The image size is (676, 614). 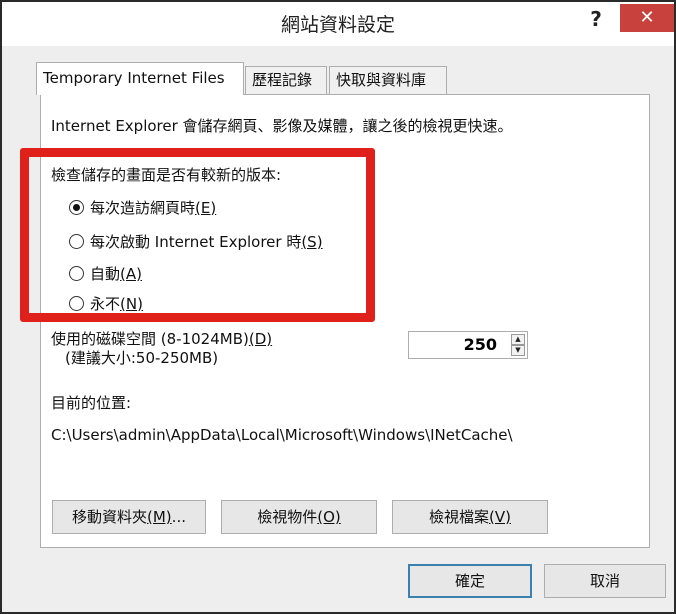 I want to click on tab-temporary-internet-files: Temporary Internet Files, so click(x=140, y=78).